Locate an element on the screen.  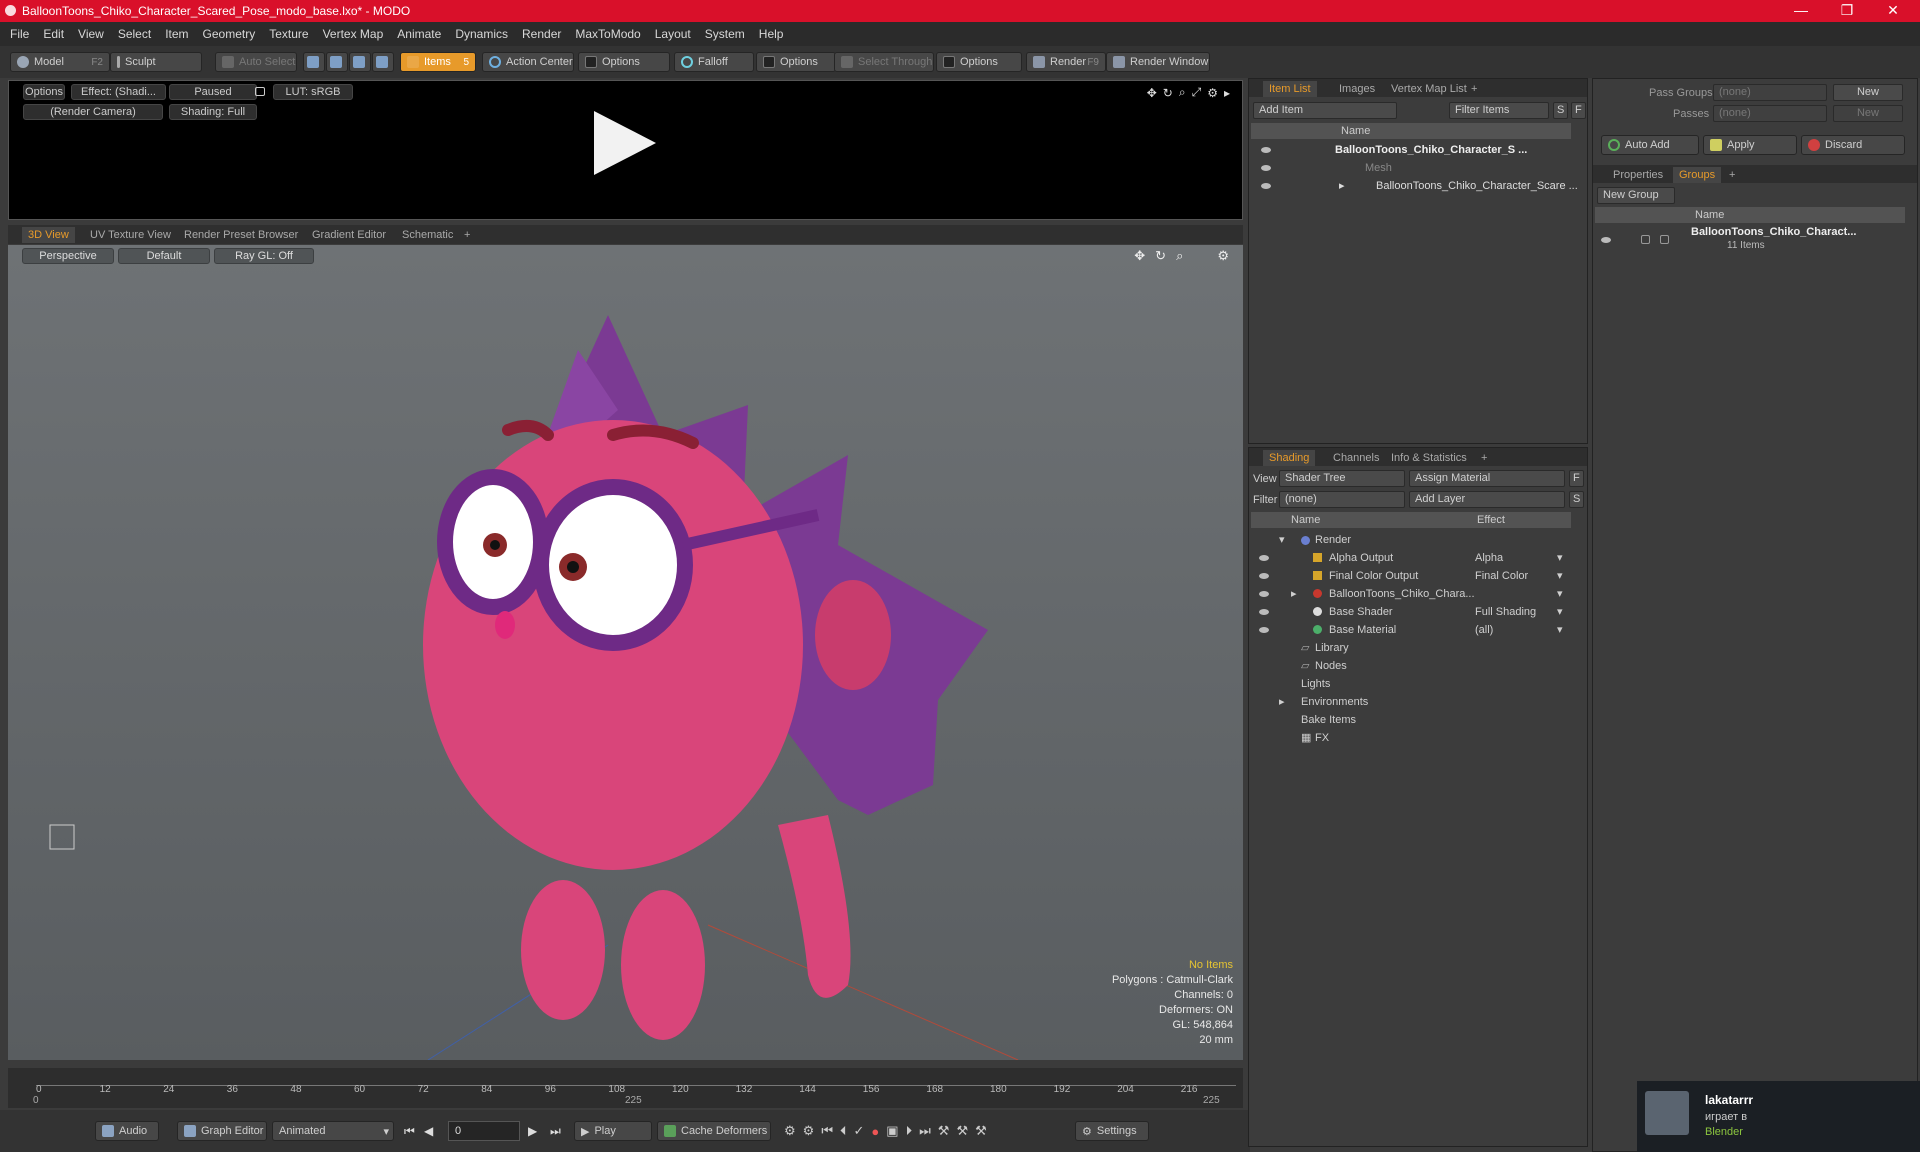
close-button: ✕ is located at coordinates (1893, 11).